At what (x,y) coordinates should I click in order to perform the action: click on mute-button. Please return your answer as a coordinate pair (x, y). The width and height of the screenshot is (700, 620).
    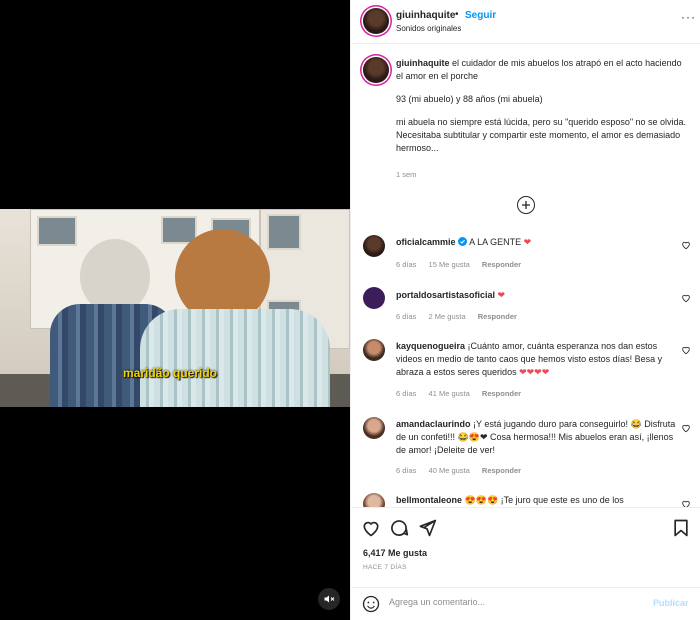
    Looking at the image, I should click on (329, 599).